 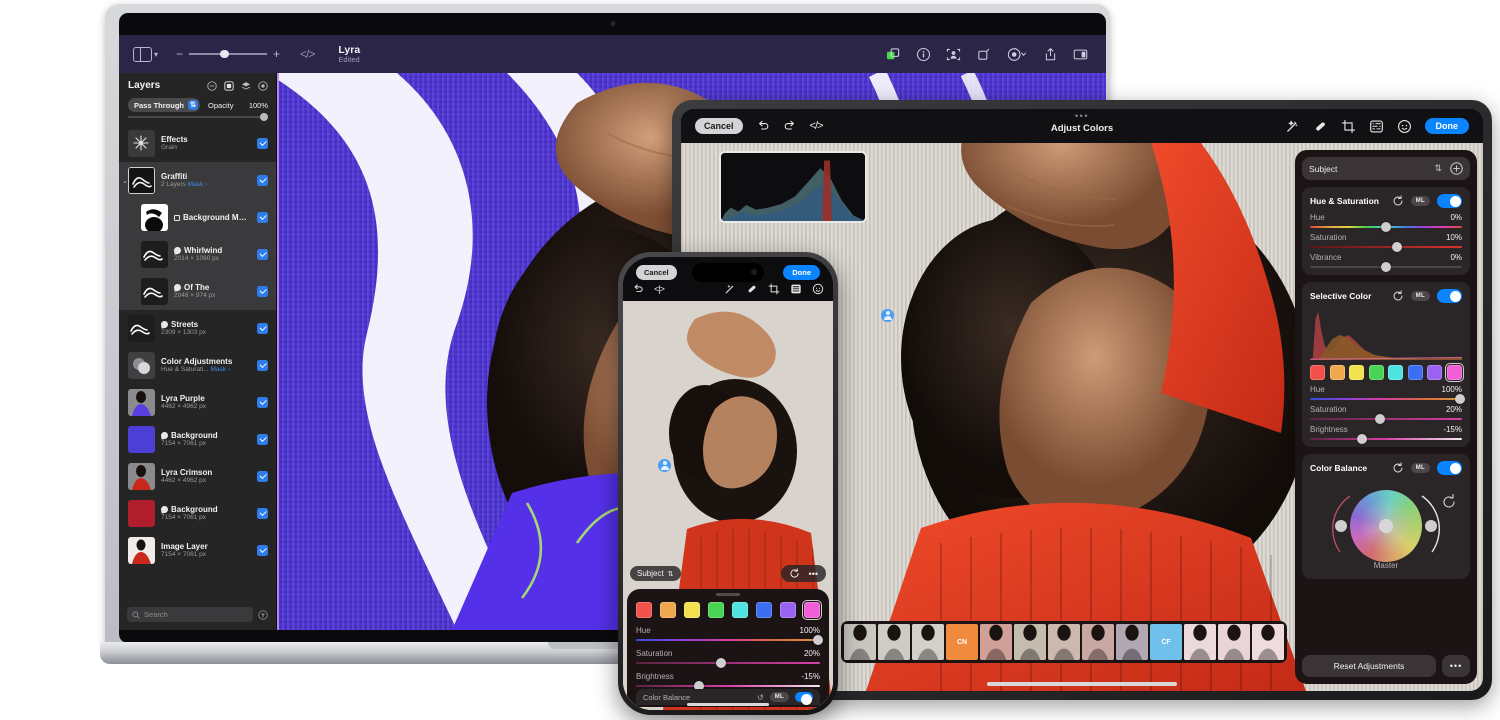 I want to click on zoom-slider, so click(x=228, y=54).